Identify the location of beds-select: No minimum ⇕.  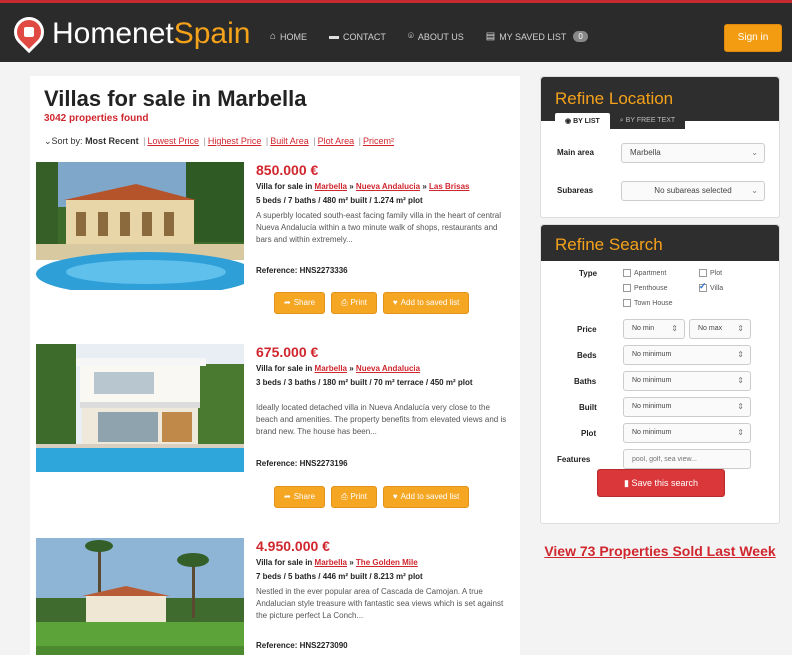
(687, 355).